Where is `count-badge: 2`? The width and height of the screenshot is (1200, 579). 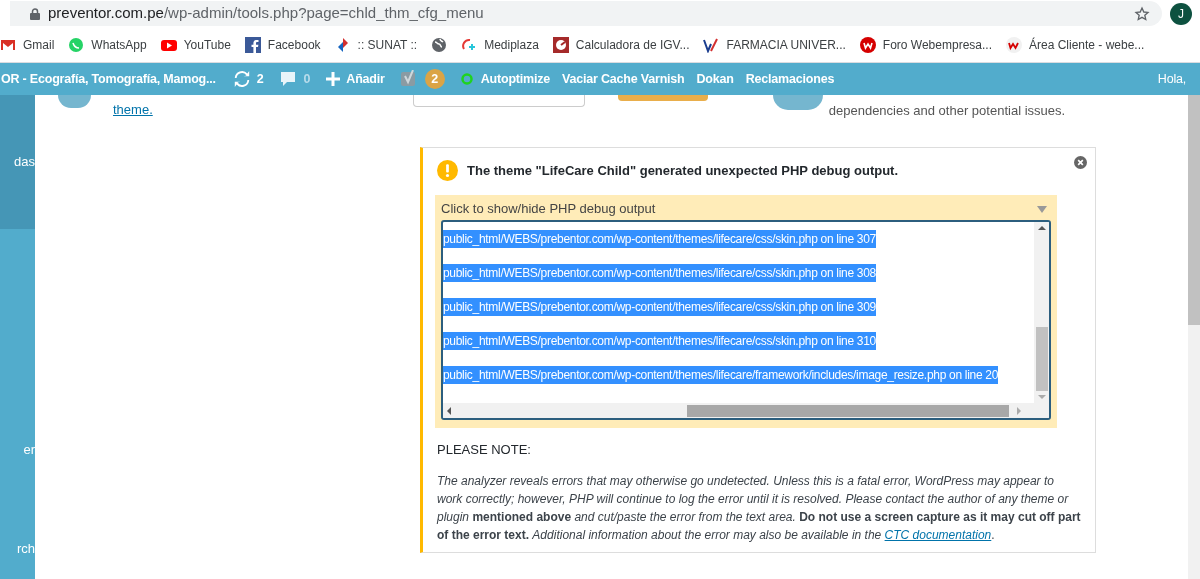 count-badge: 2 is located at coordinates (434, 79).